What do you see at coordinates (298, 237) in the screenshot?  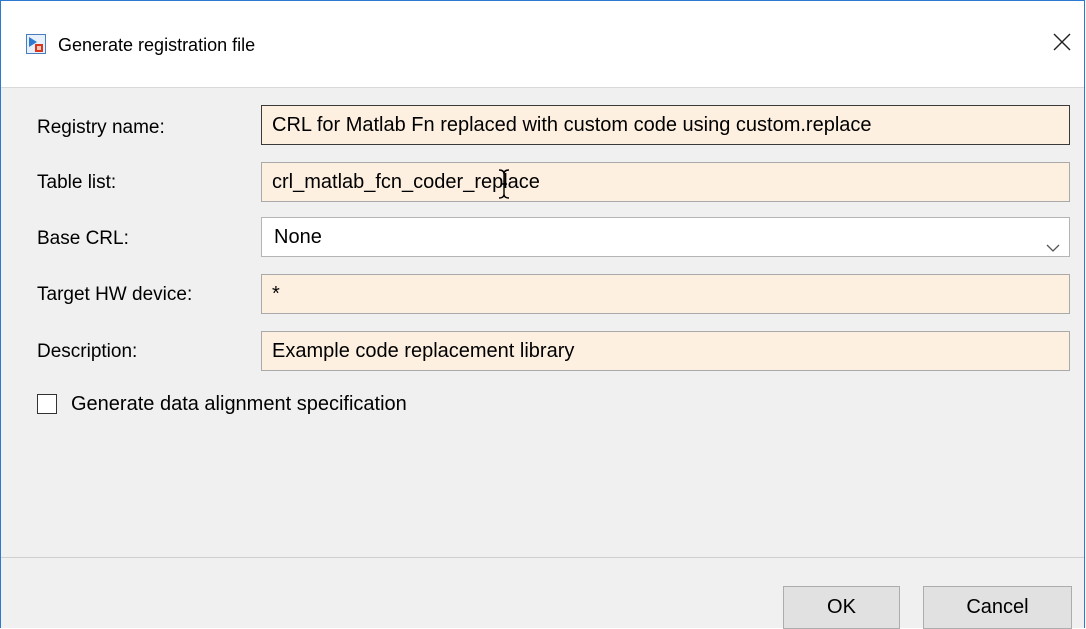 I see `base-crl-selected: None` at bounding box center [298, 237].